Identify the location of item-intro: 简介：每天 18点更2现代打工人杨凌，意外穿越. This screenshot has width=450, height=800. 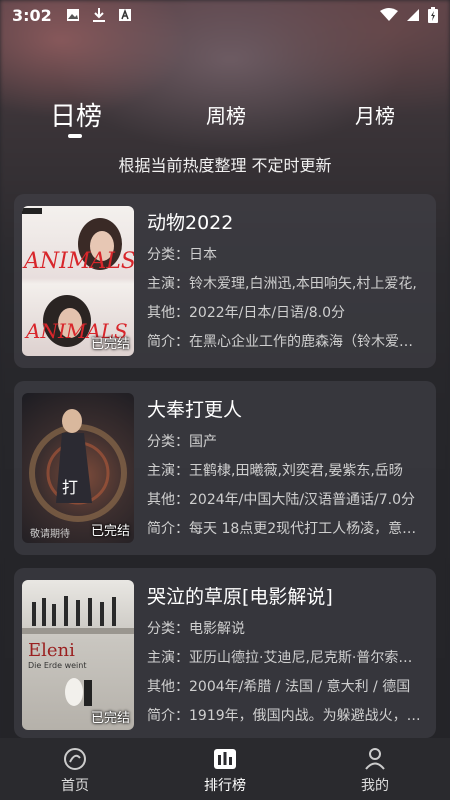
(286, 529).